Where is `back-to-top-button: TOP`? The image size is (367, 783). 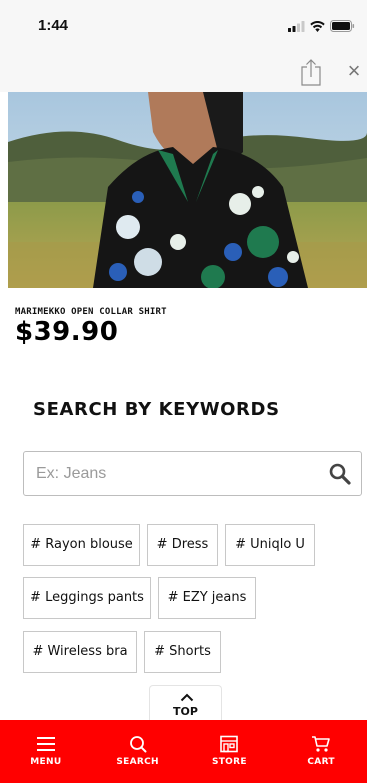
back-to-top-button: TOP is located at coordinates (185, 704).